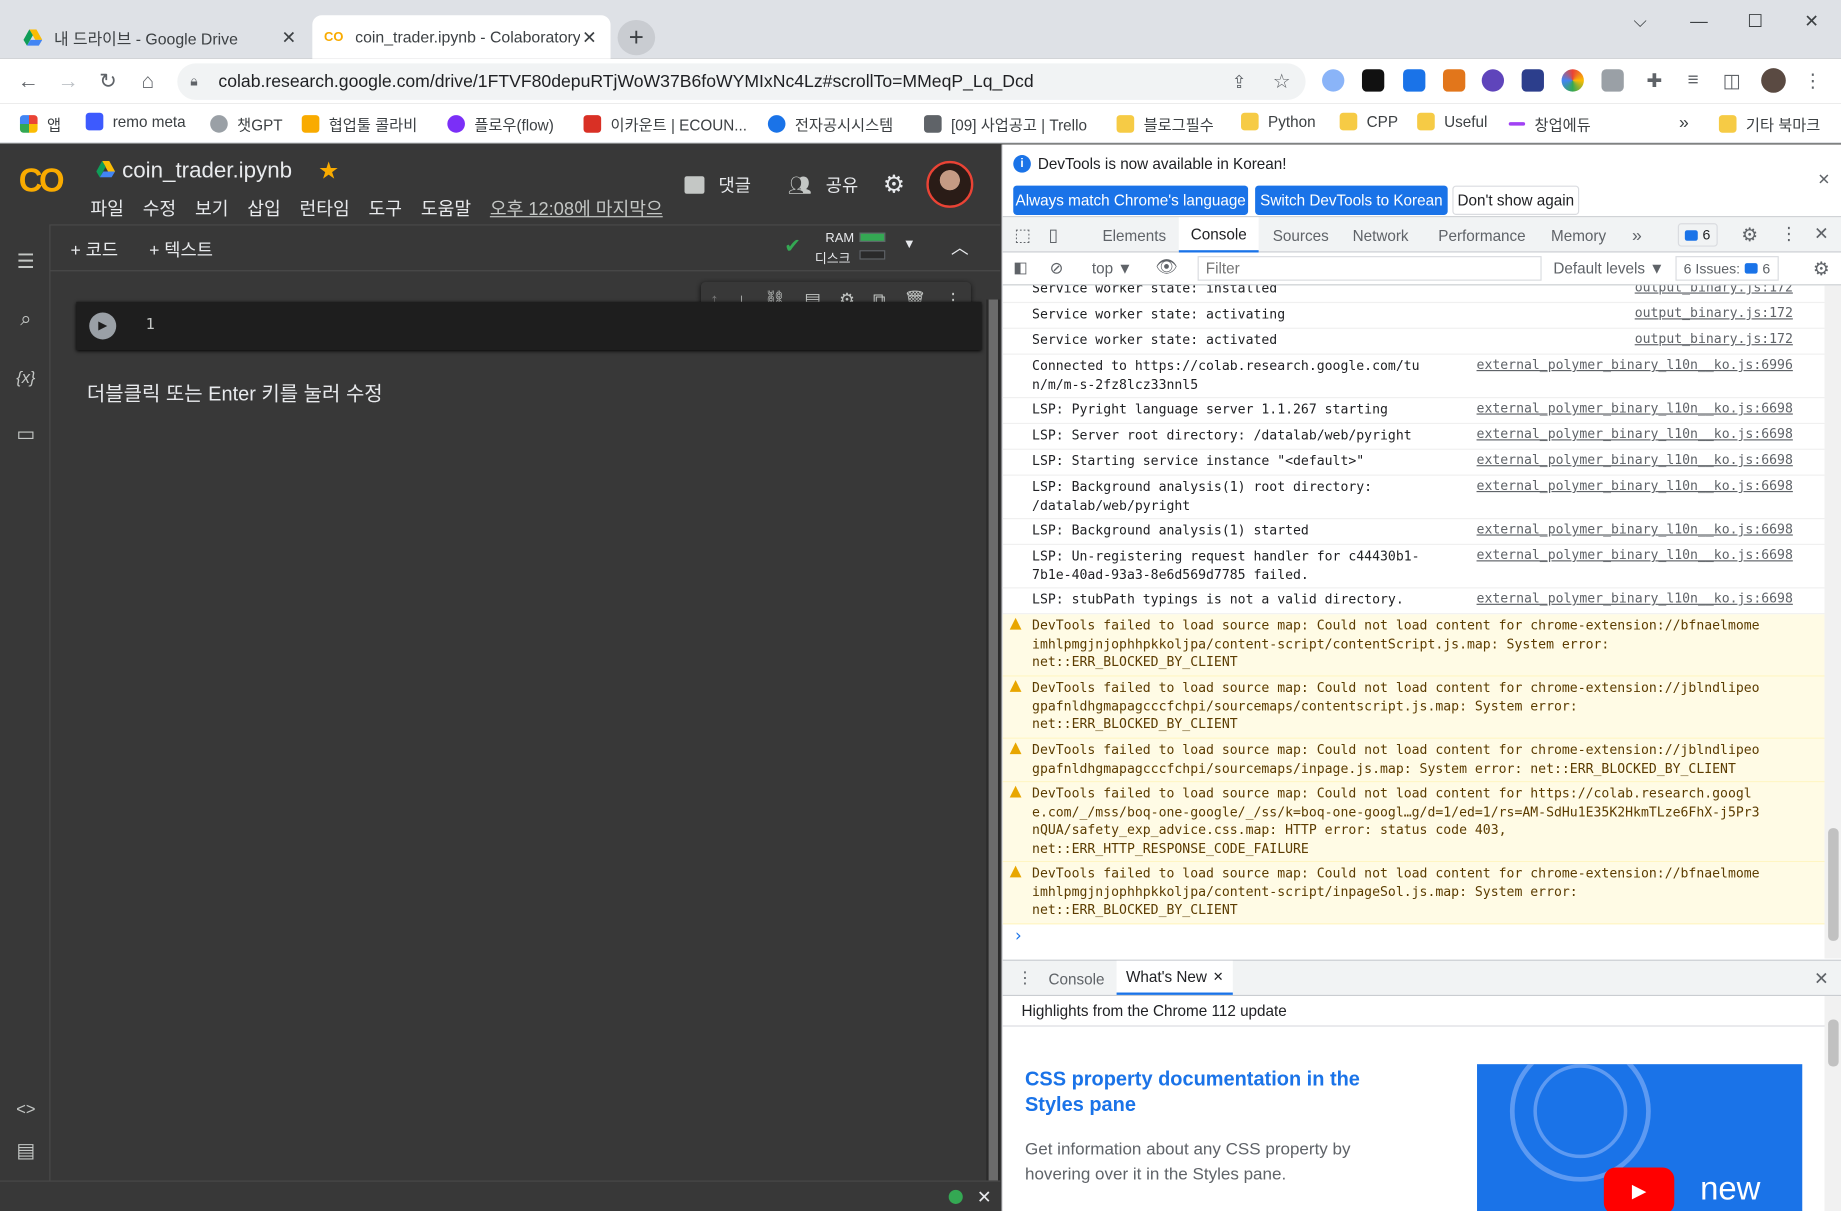 This screenshot has width=1841, height=1211. I want to click on maximize-icon: ☐, so click(1755, 21).